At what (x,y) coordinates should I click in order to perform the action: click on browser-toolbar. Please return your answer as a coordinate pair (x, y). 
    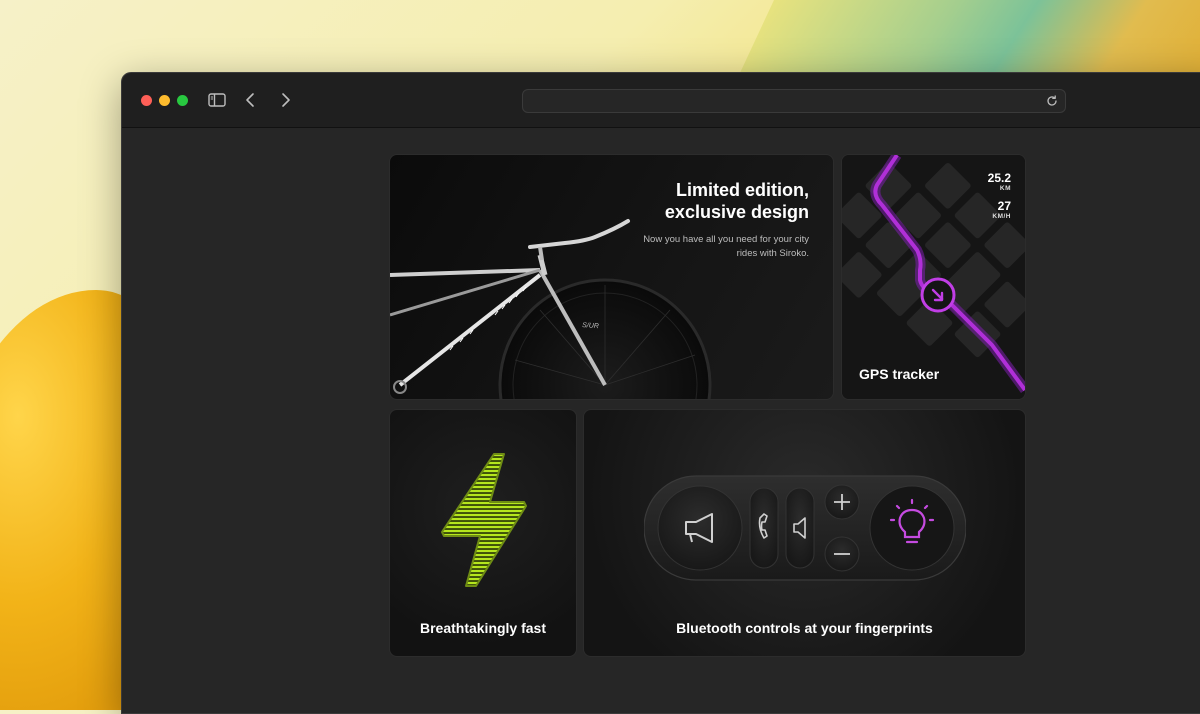
    Looking at the image, I should click on (661, 100).